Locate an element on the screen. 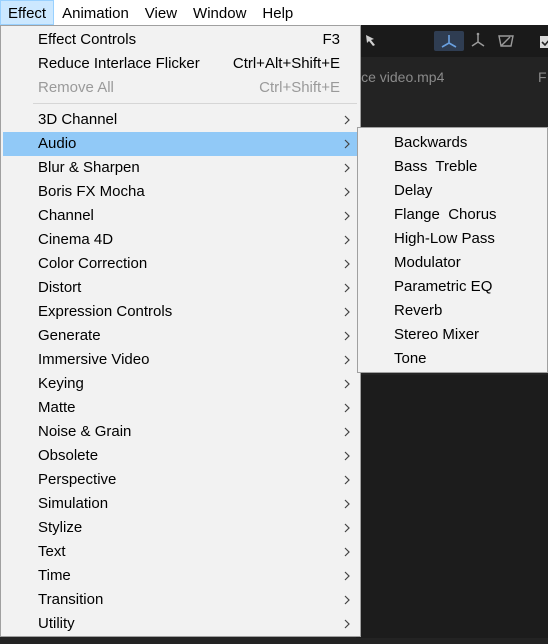  audio-item-modulator: Modulator is located at coordinates (452, 263).